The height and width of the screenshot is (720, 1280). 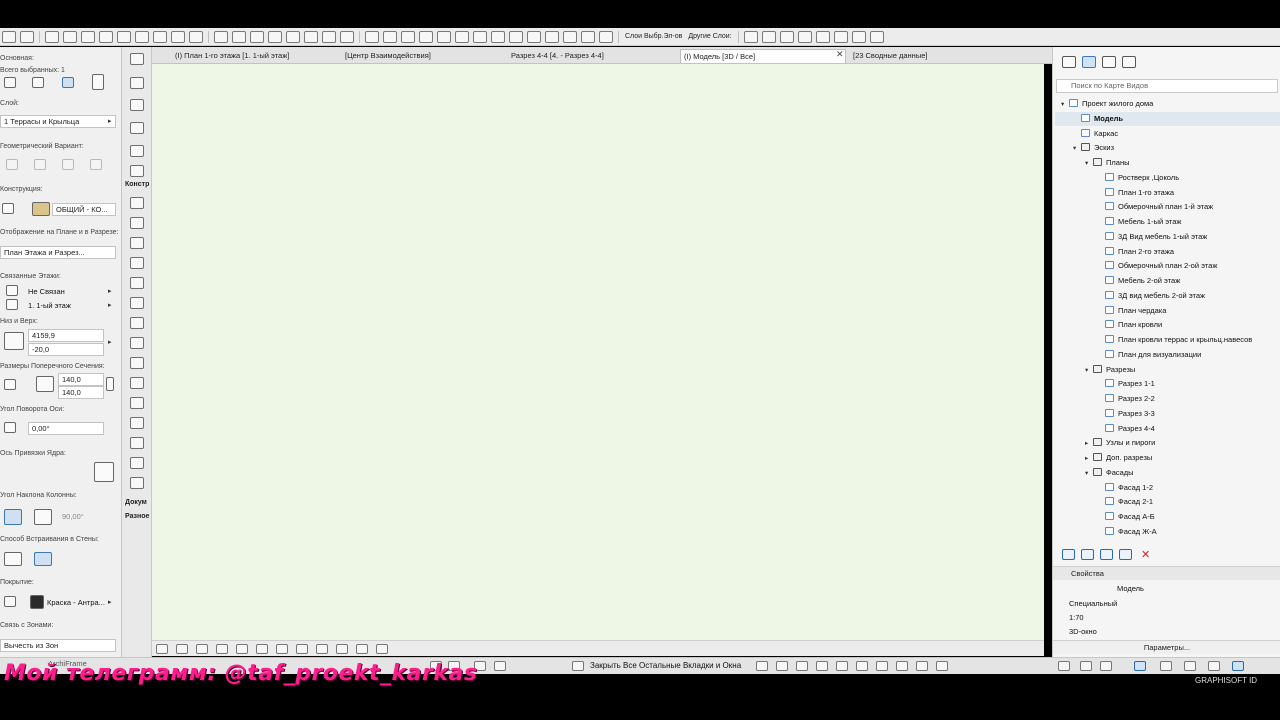 What do you see at coordinates (222, 648) in the screenshot?
I see `walk-icon` at bounding box center [222, 648].